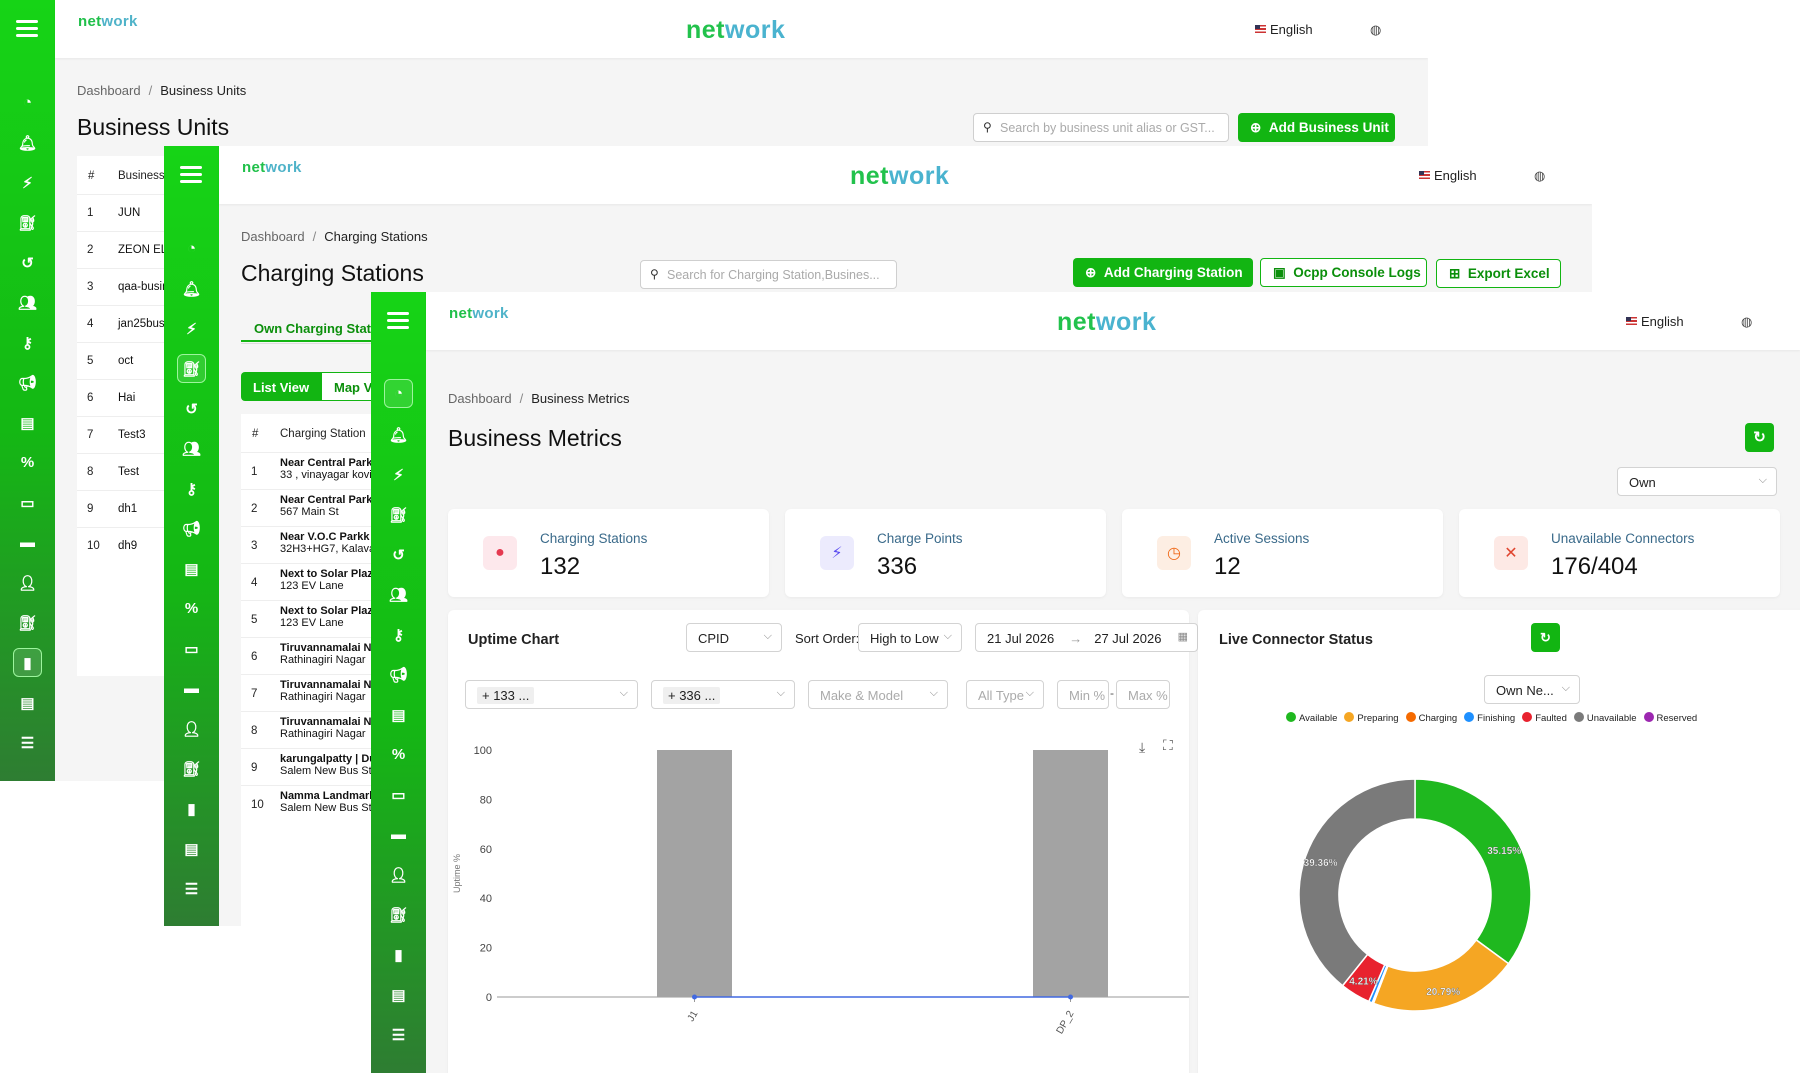  Describe the element at coordinates (311, 729) in the screenshot. I see `table-row: 8 Tiruvannamalai Na Rathinagiri Nagar` at that location.